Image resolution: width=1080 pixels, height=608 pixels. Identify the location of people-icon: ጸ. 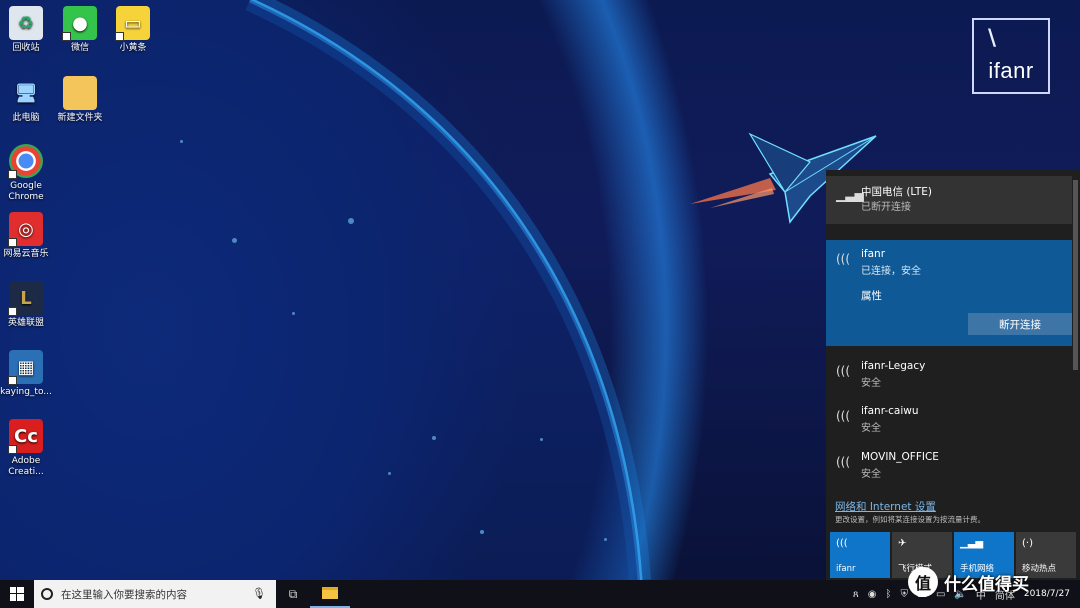
(856, 594).